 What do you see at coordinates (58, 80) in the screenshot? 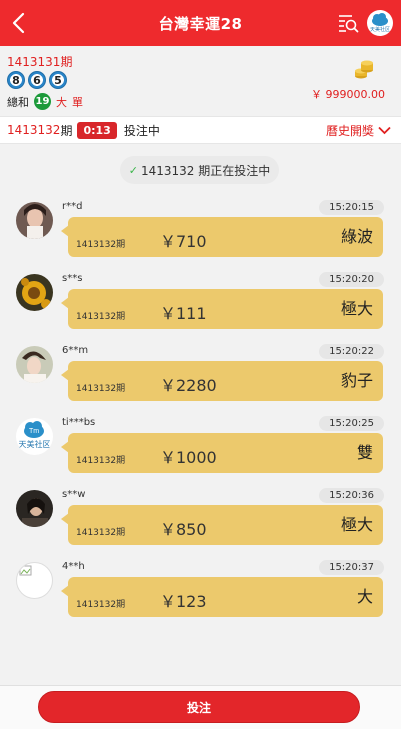
I see `result-ball: 5` at bounding box center [58, 80].